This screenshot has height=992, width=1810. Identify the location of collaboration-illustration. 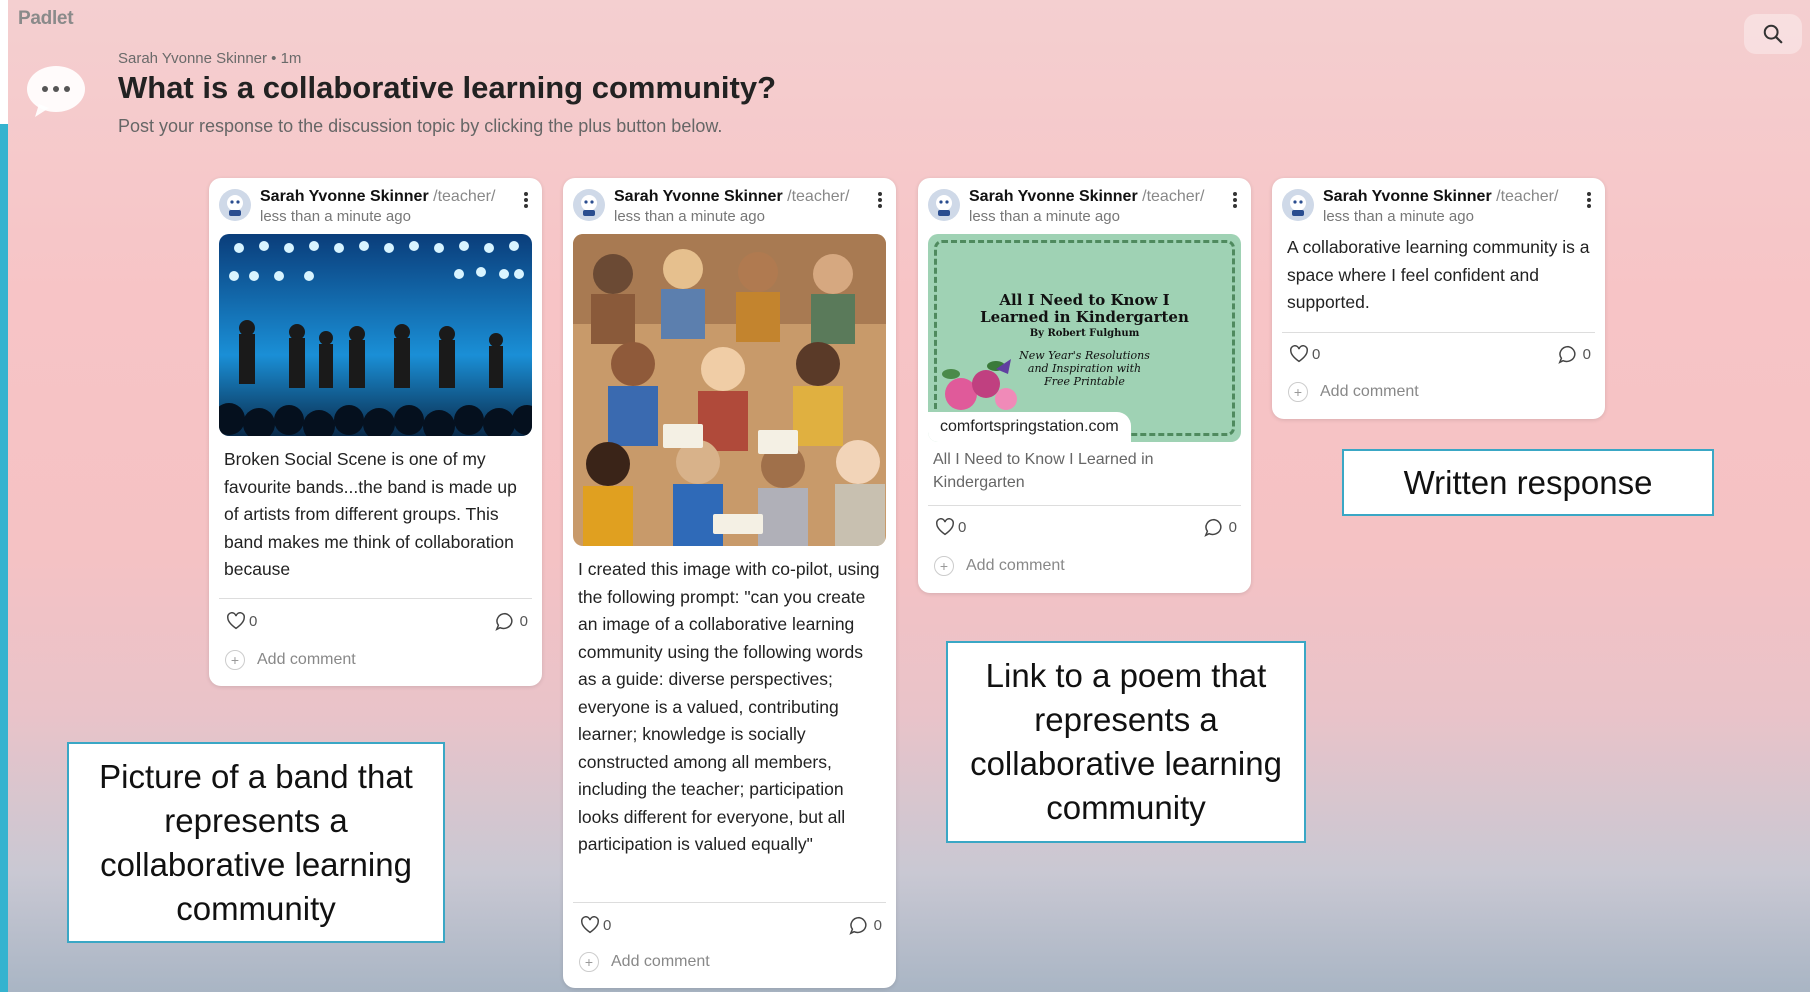
(729, 390).